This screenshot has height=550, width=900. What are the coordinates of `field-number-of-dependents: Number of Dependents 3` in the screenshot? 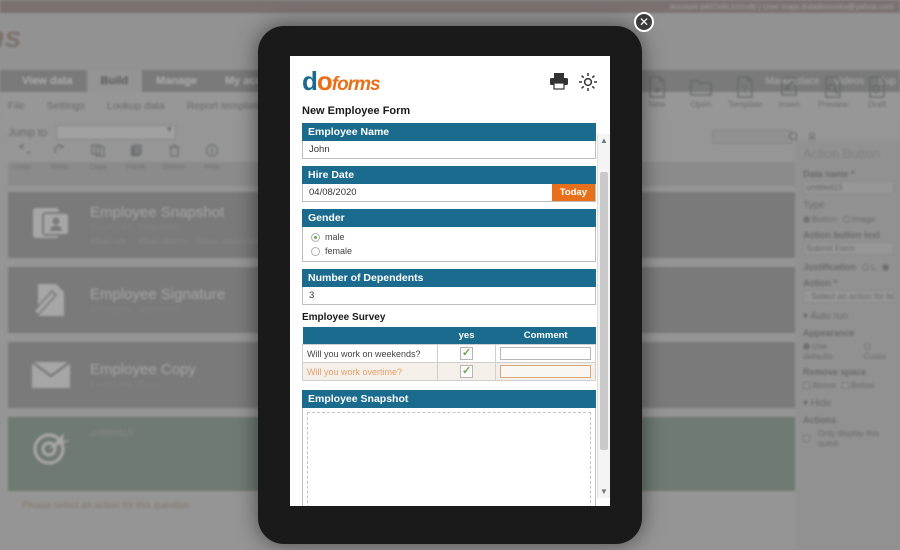 It's located at (449, 287).